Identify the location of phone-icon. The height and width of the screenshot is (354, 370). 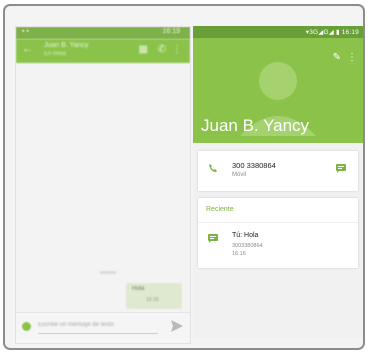
(213, 168).